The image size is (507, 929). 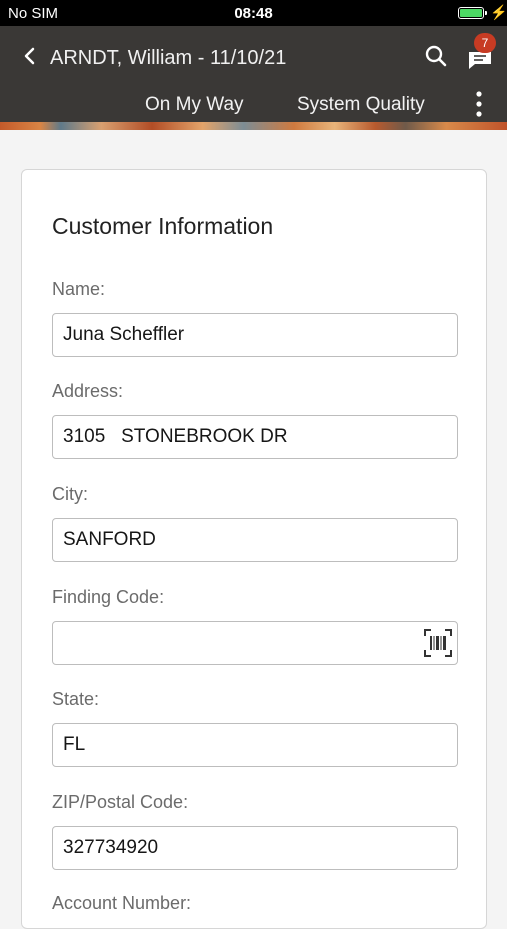 I want to click on zip-field: 327734920, so click(x=255, y=848).